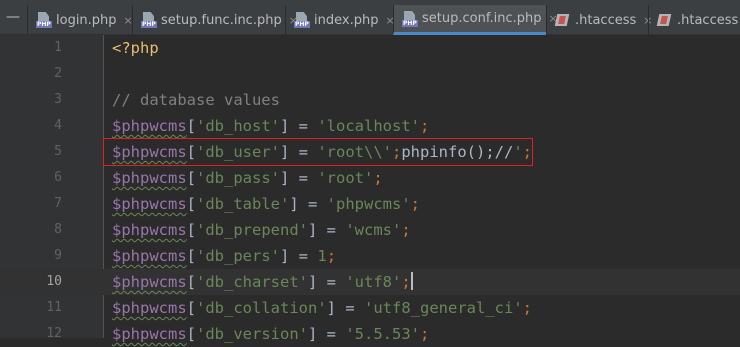 This screenshot has height=347, width=740. I want to click on array-key: 'db_pers', so click(238, 256).